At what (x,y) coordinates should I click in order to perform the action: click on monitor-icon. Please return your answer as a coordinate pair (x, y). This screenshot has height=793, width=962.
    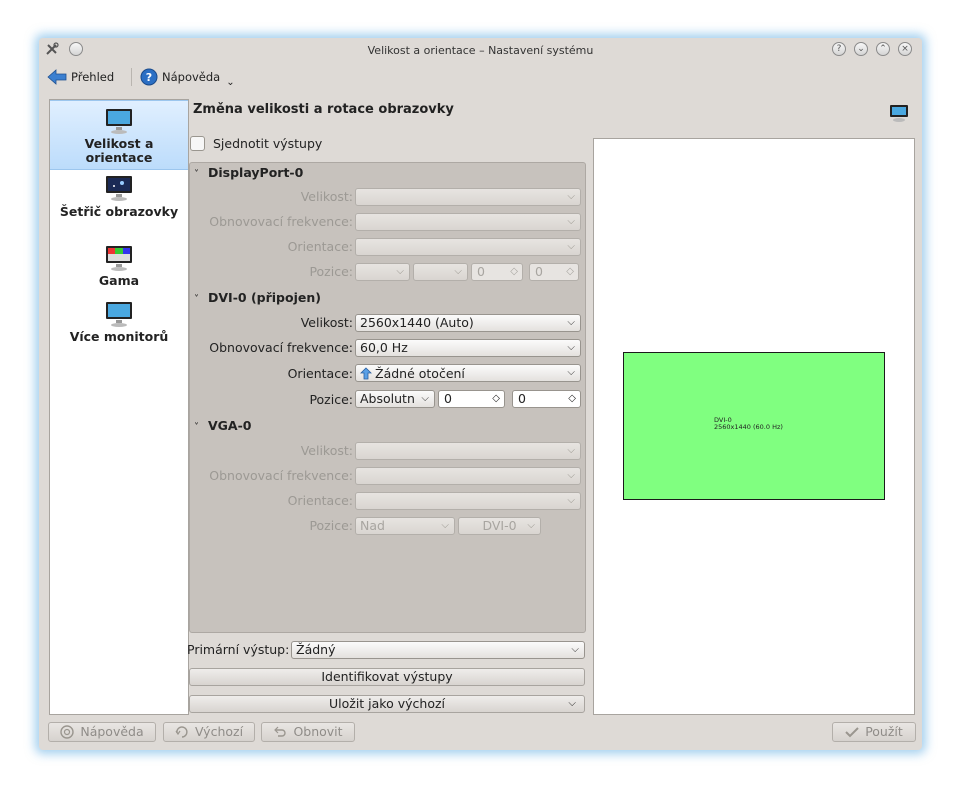
    Looking at the image, I should click on (119, 121).